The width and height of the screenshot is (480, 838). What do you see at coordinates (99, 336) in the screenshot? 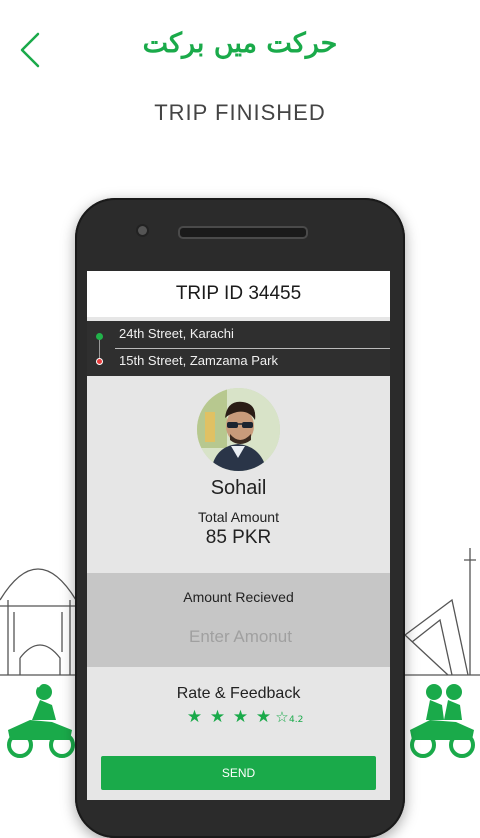
I see `green-dot-icon` at bounding box center [99, 336].